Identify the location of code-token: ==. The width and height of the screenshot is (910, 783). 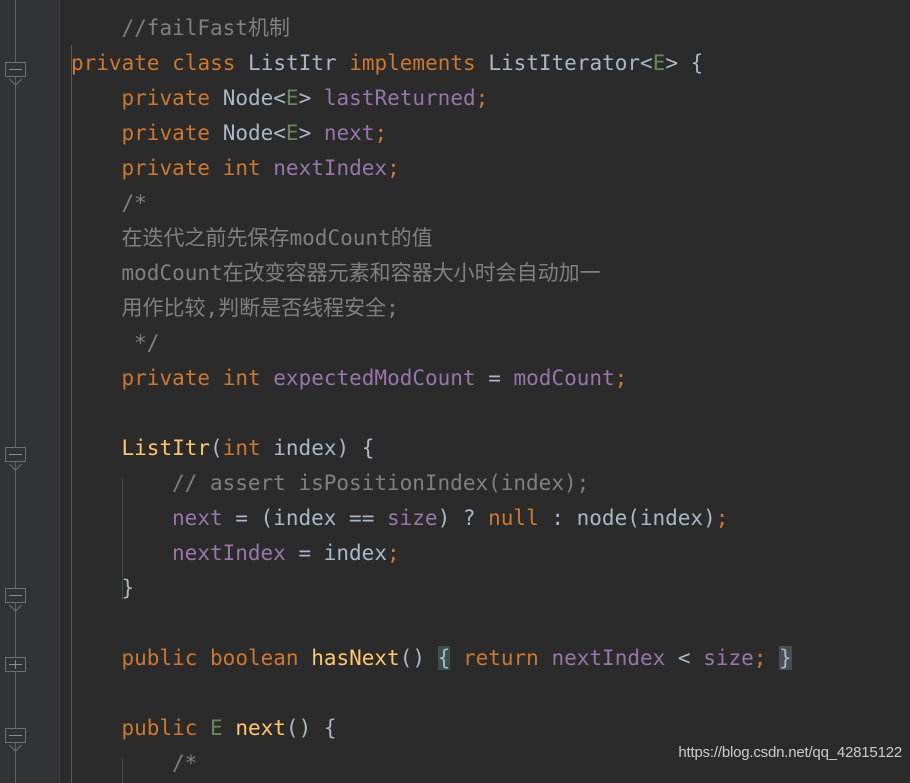
(368, 518).